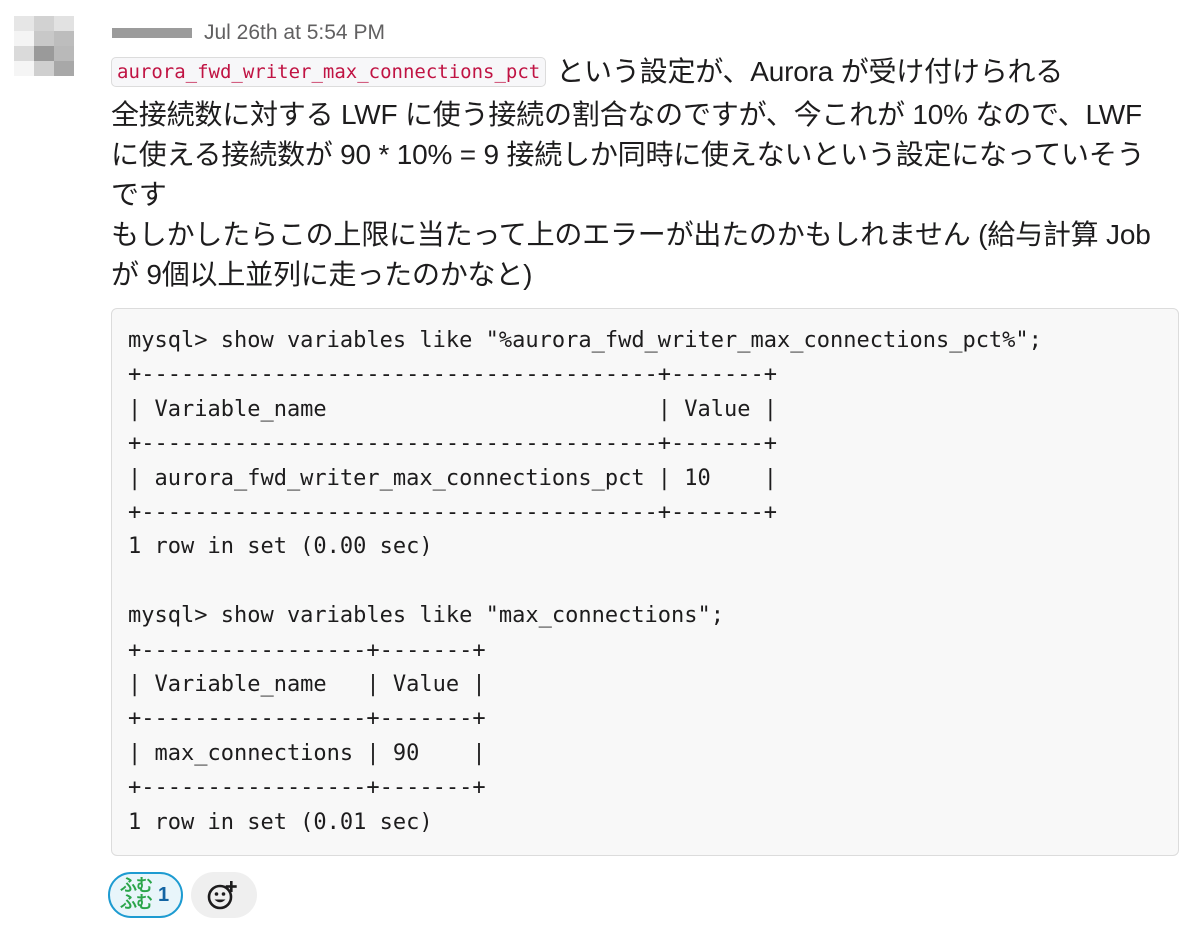  I want to click on message-text: という設定が、Aurora が受け付けられる, so click(810, 71).